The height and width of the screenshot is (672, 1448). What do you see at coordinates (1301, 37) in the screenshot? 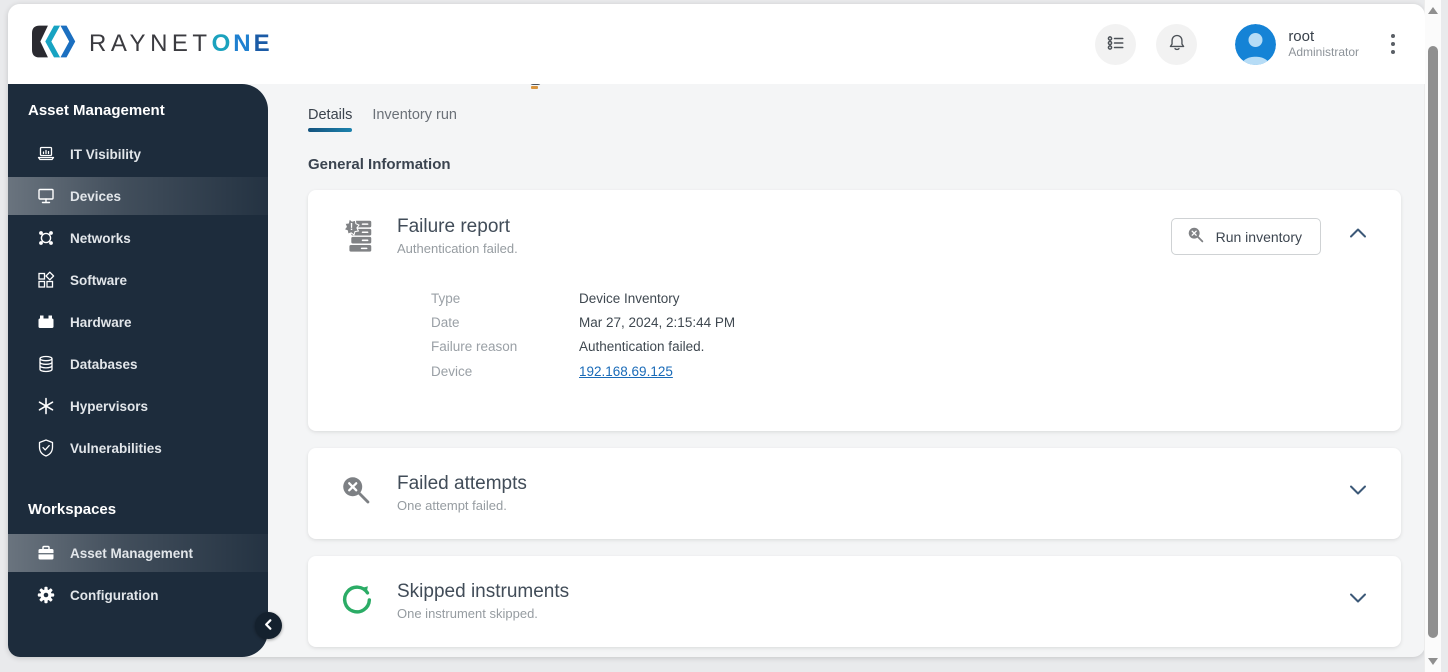
I see `user-name: root` at bounding box center [1301, 37].